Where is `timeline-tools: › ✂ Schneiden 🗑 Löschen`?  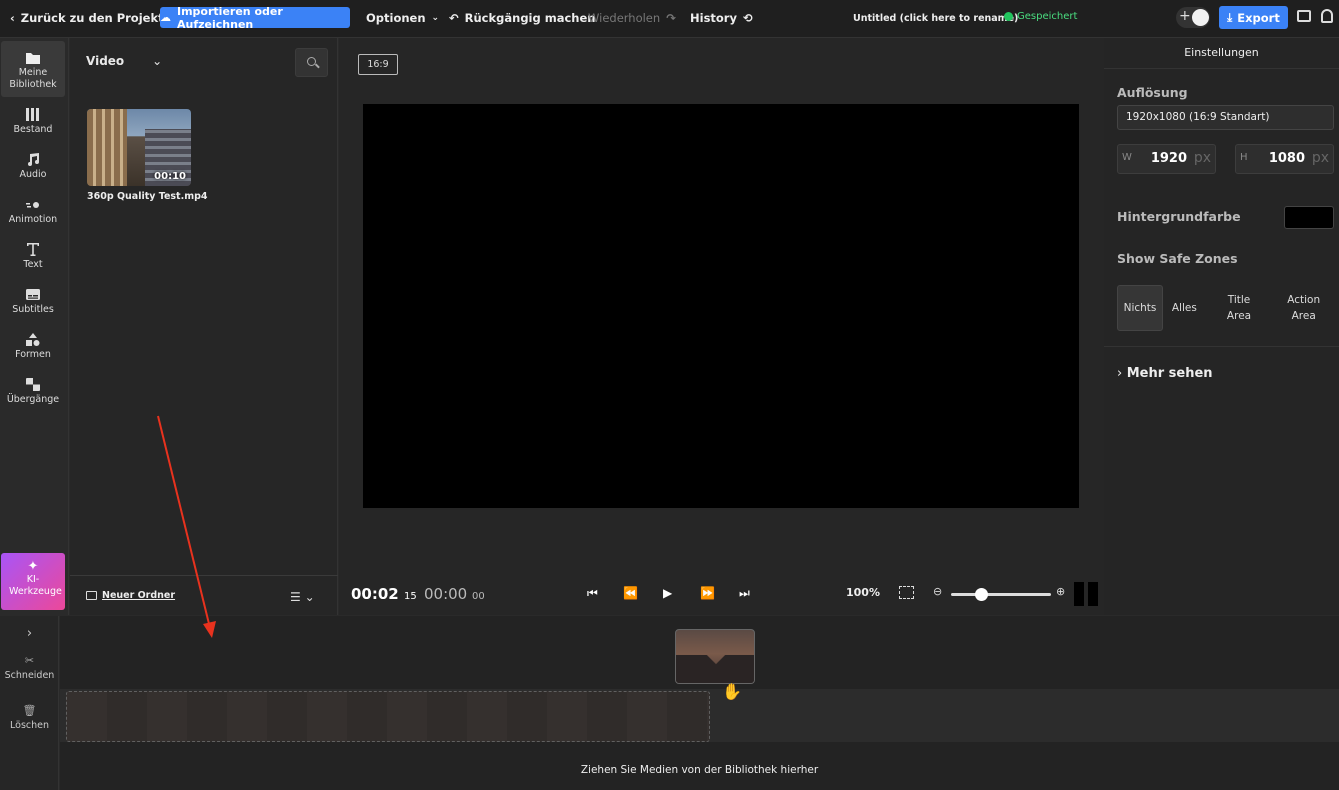 timeline-tools: › ✂ Schneiden 🗑 Löschen is located at coordinates (29, 703).